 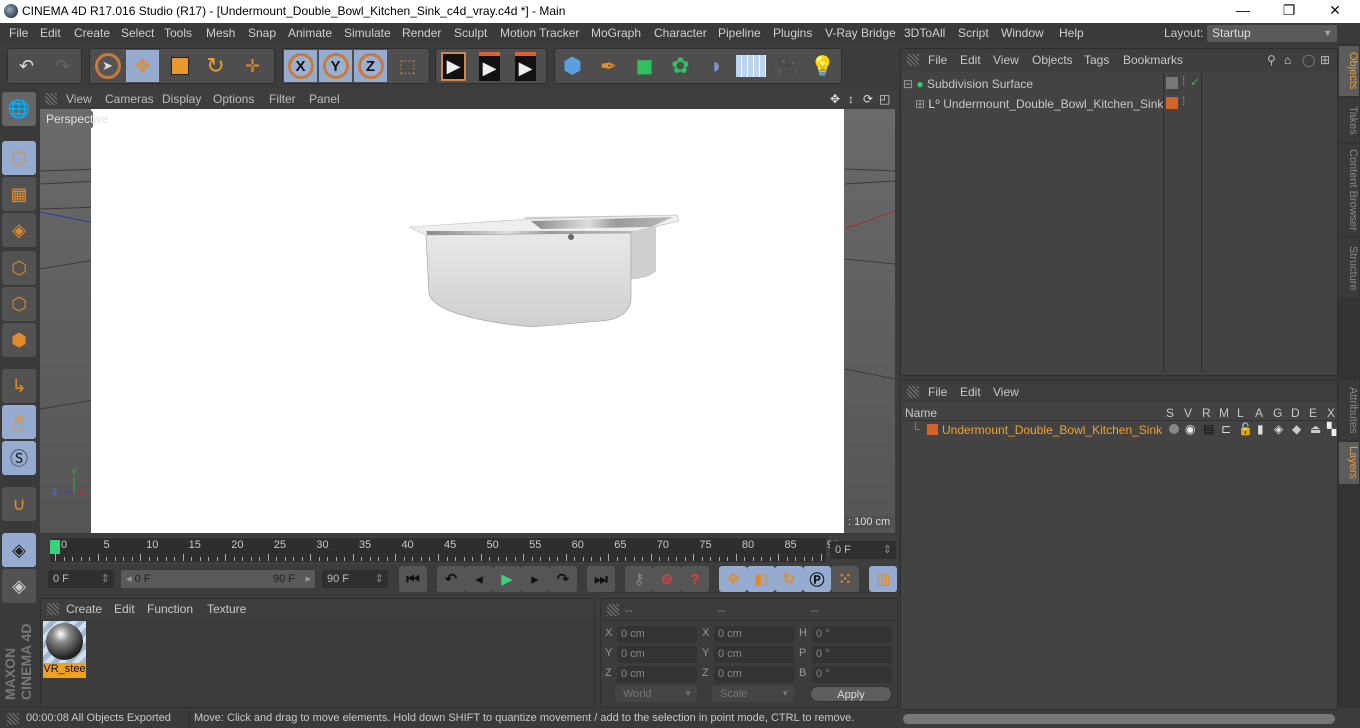 What do you see at coordinates (1022, 33) in the screenshot?
I see `menu-window: Window` at bounding box center [1022, 33].